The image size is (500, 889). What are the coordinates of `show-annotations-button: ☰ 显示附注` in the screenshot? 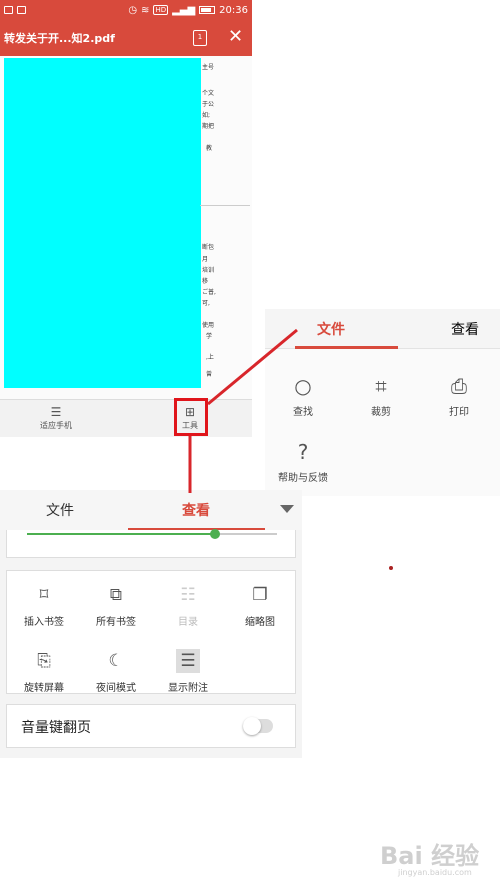 It's located at (188, 671).